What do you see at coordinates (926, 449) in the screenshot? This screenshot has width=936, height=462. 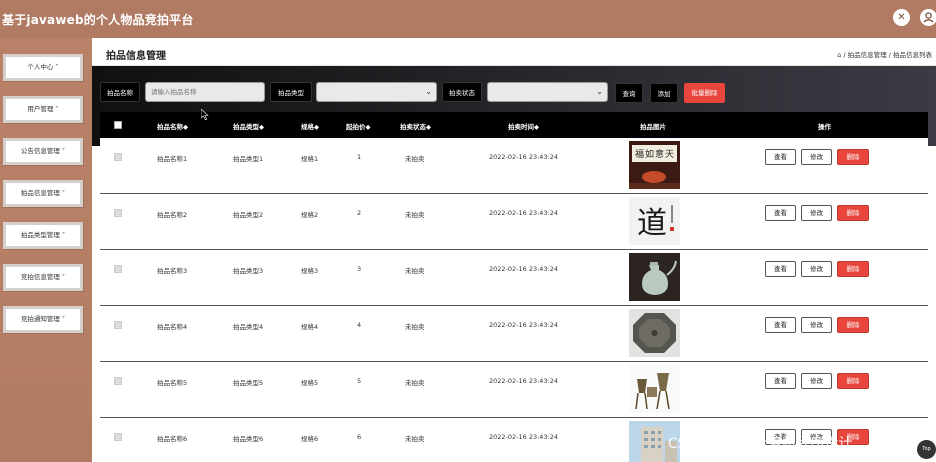 I see `back-to-top-button: Top` at bounding box center [926, 449].